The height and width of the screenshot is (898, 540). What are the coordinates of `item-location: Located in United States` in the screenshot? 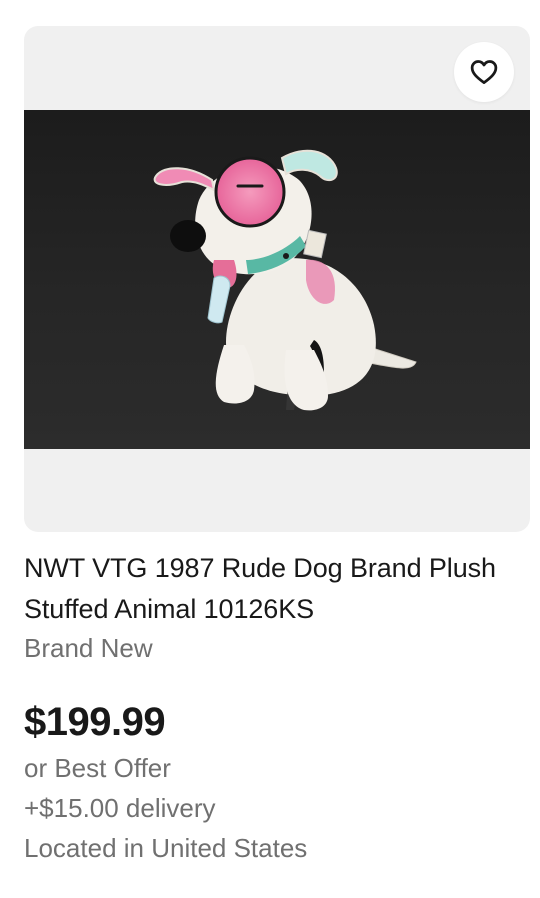 It's located at (166, 848).